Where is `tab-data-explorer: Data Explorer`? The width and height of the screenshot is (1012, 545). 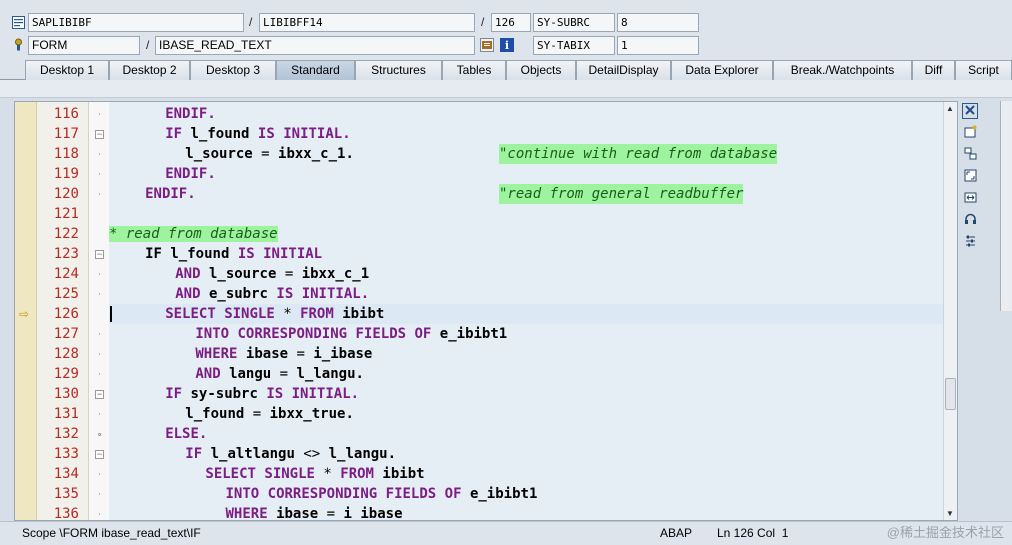
tab-data-explorer: Data Explorer is located at coordinates (722, 70).